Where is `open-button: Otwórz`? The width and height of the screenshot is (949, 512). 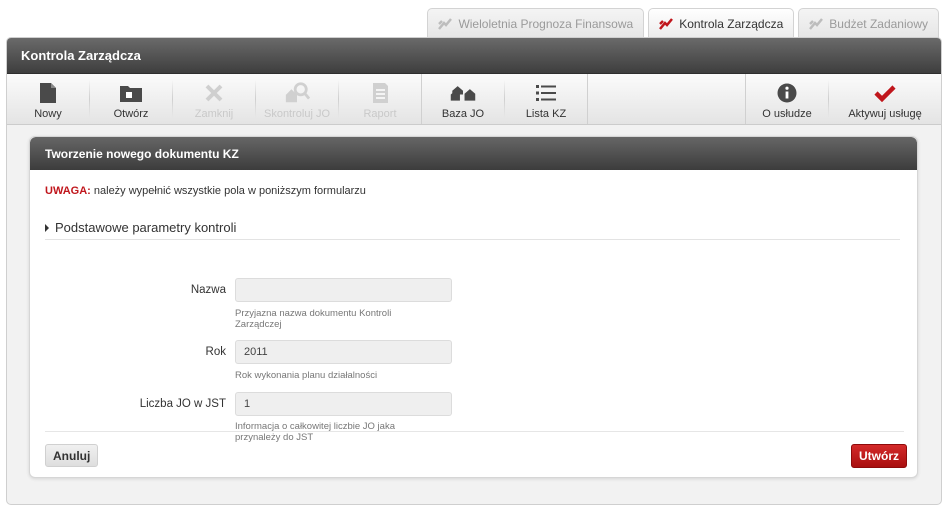 open-button: Otwórz is located at coordinates (131, 99).